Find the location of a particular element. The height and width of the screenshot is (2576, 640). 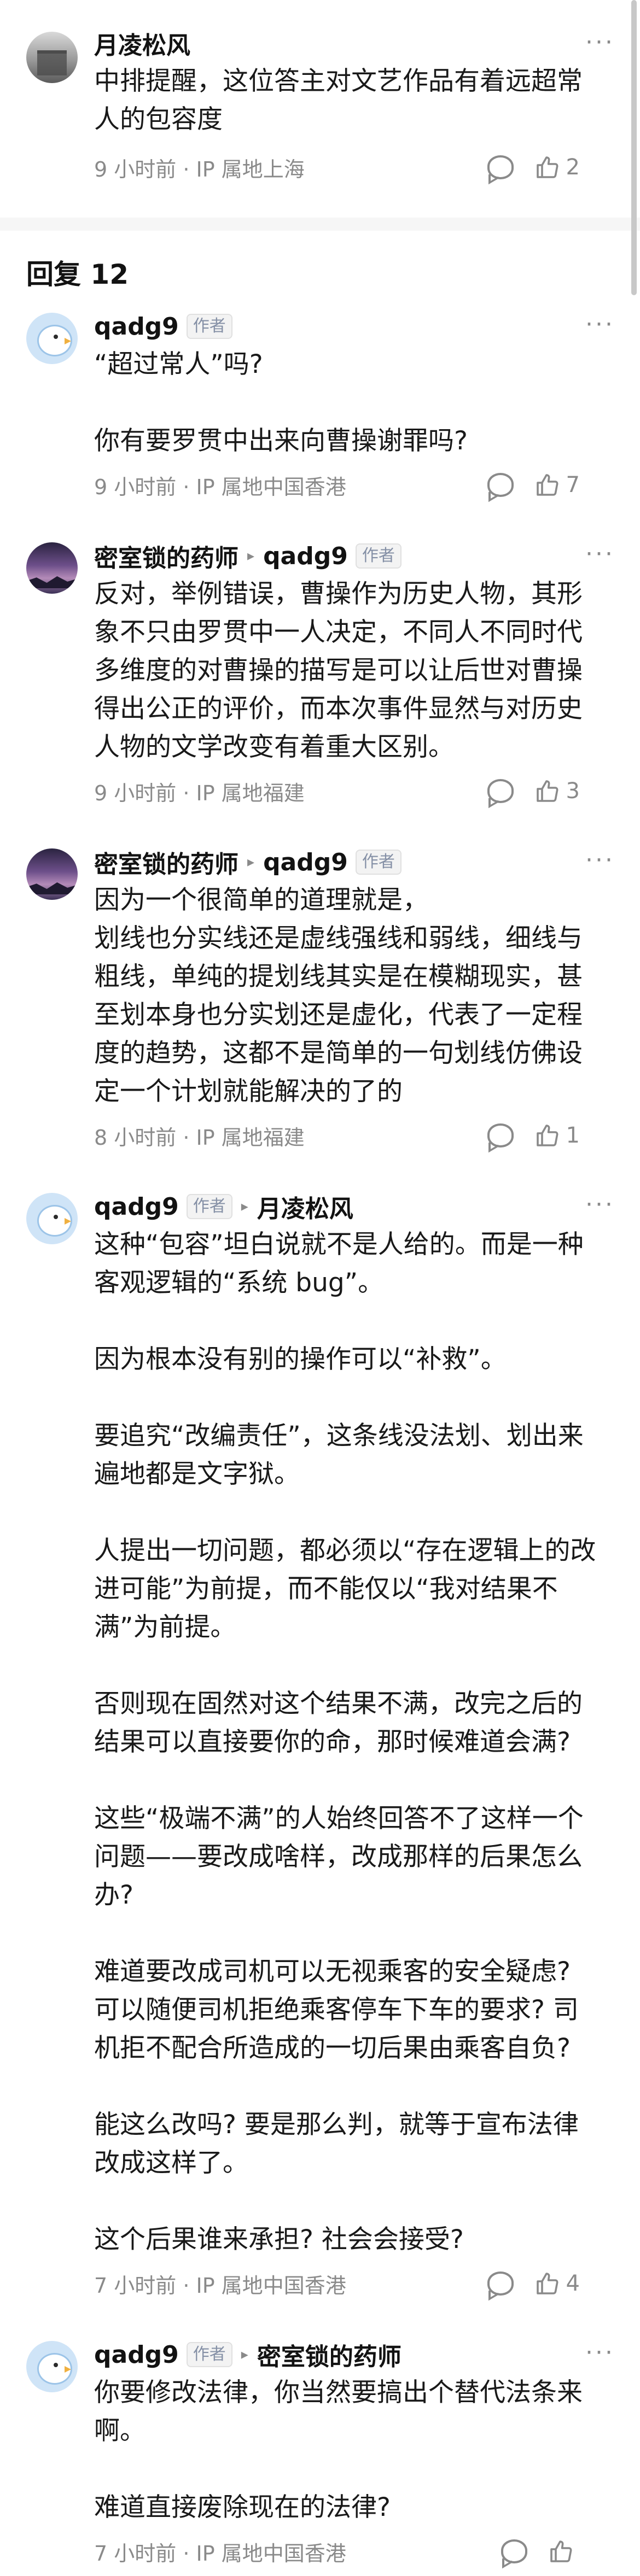

like-count: 4 is located at coordinates (573, 2283).